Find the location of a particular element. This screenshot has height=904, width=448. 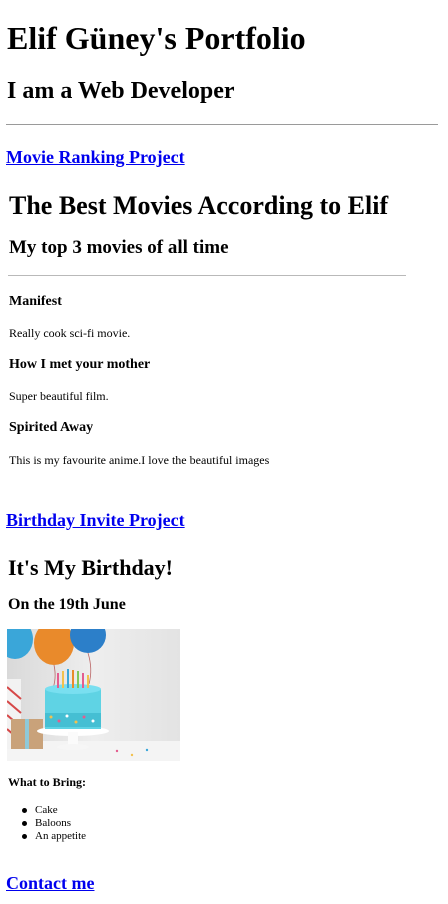

movie-section-title: The Best Movies According to Elif is located at coordinates (199, 205).